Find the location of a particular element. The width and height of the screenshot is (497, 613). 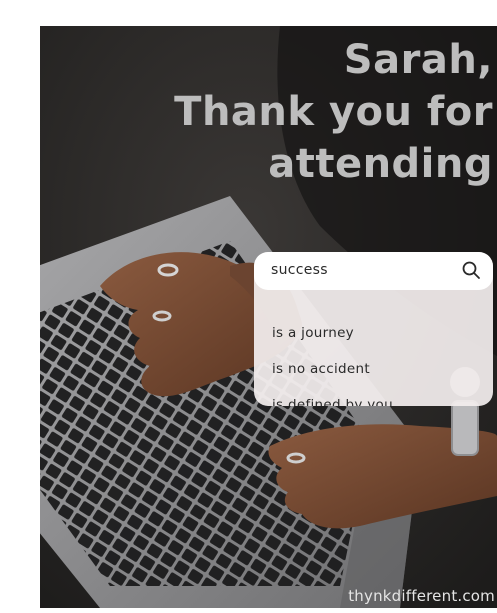

website-footer: thynkdifferent.com is located at coordinates (421, 596).